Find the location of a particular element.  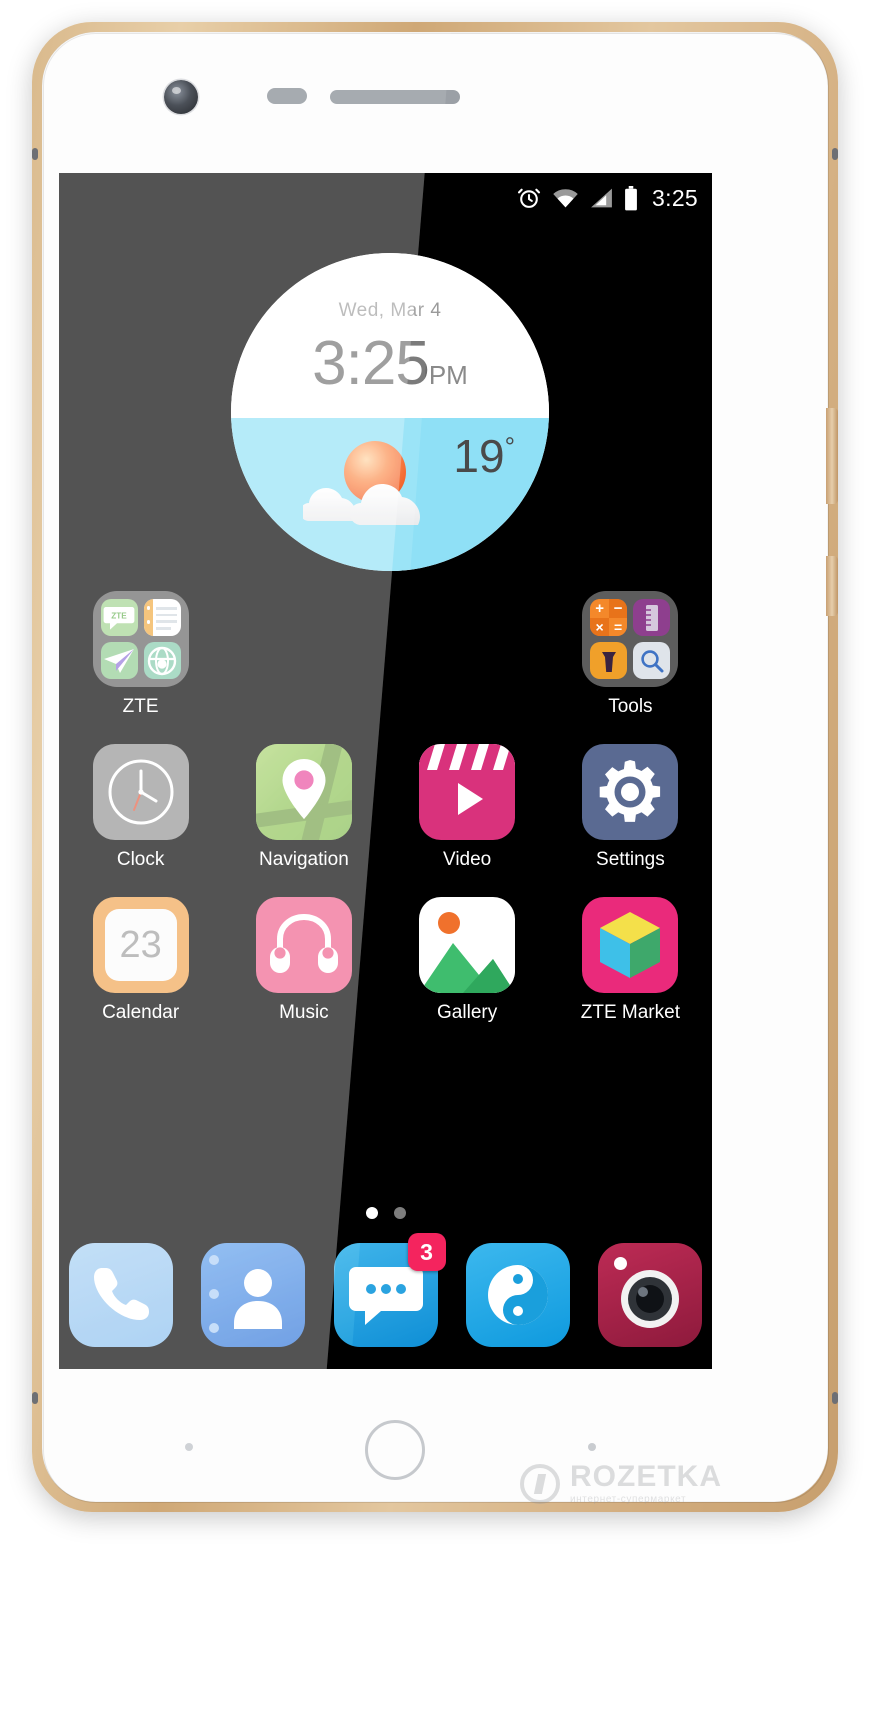

app-cell-calendar: 23 Calendar is located at coordinates (140, 960).